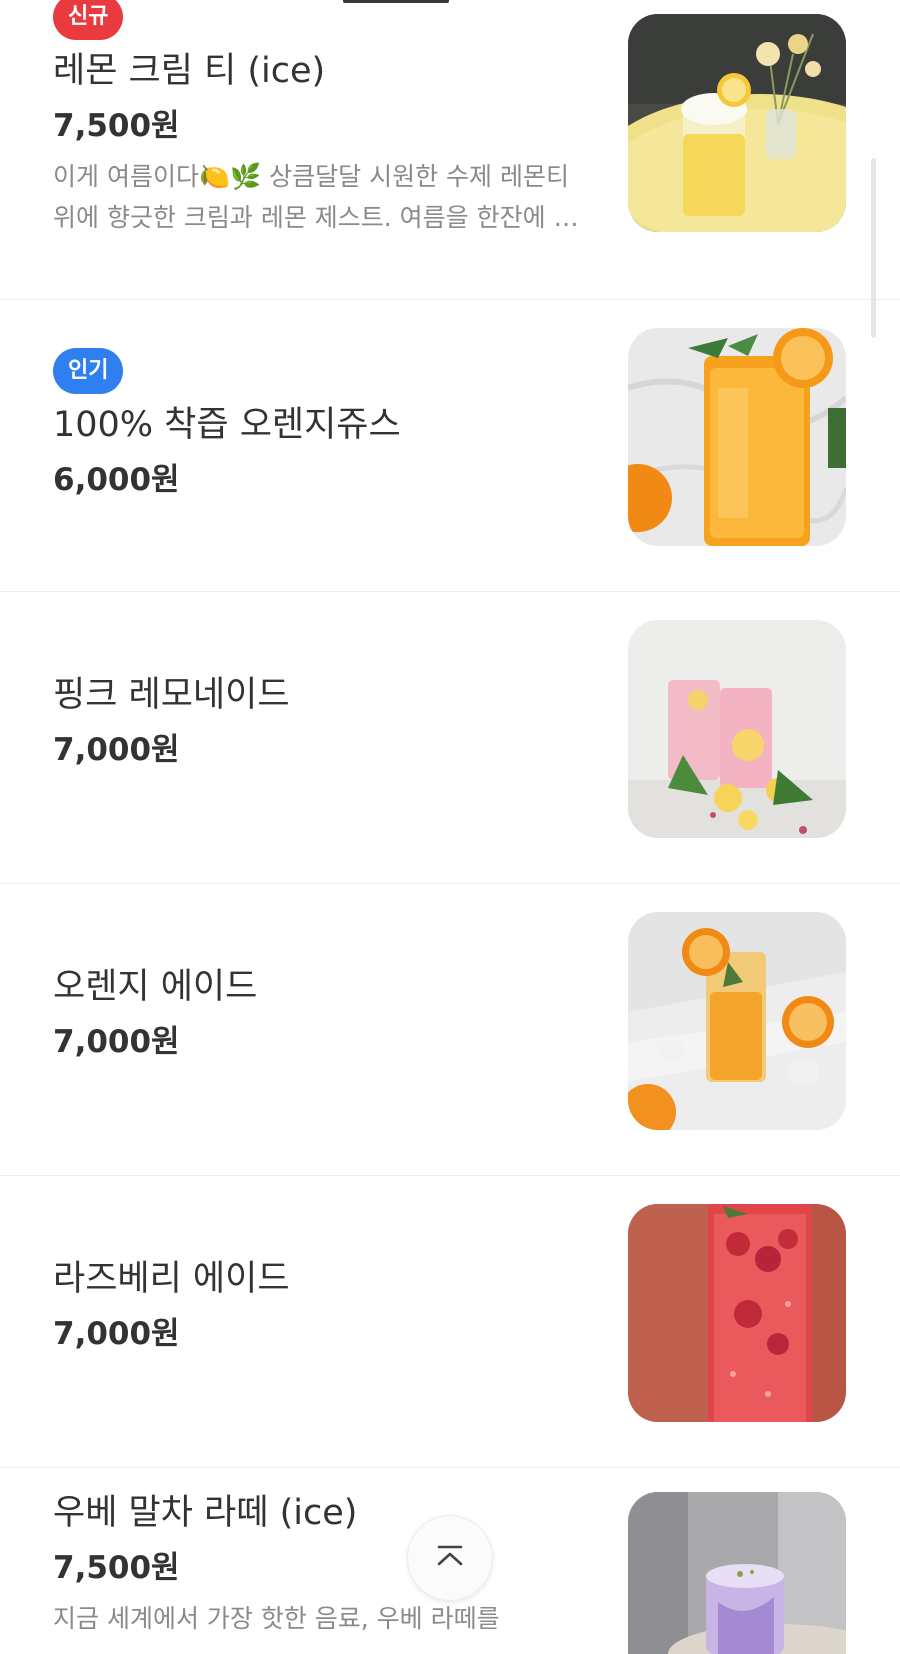 This screenshot has height=1654, width=900. Describe the element at coordinates (88, 371) in the screenshot. I see `popular-badge: 인기` at that location.